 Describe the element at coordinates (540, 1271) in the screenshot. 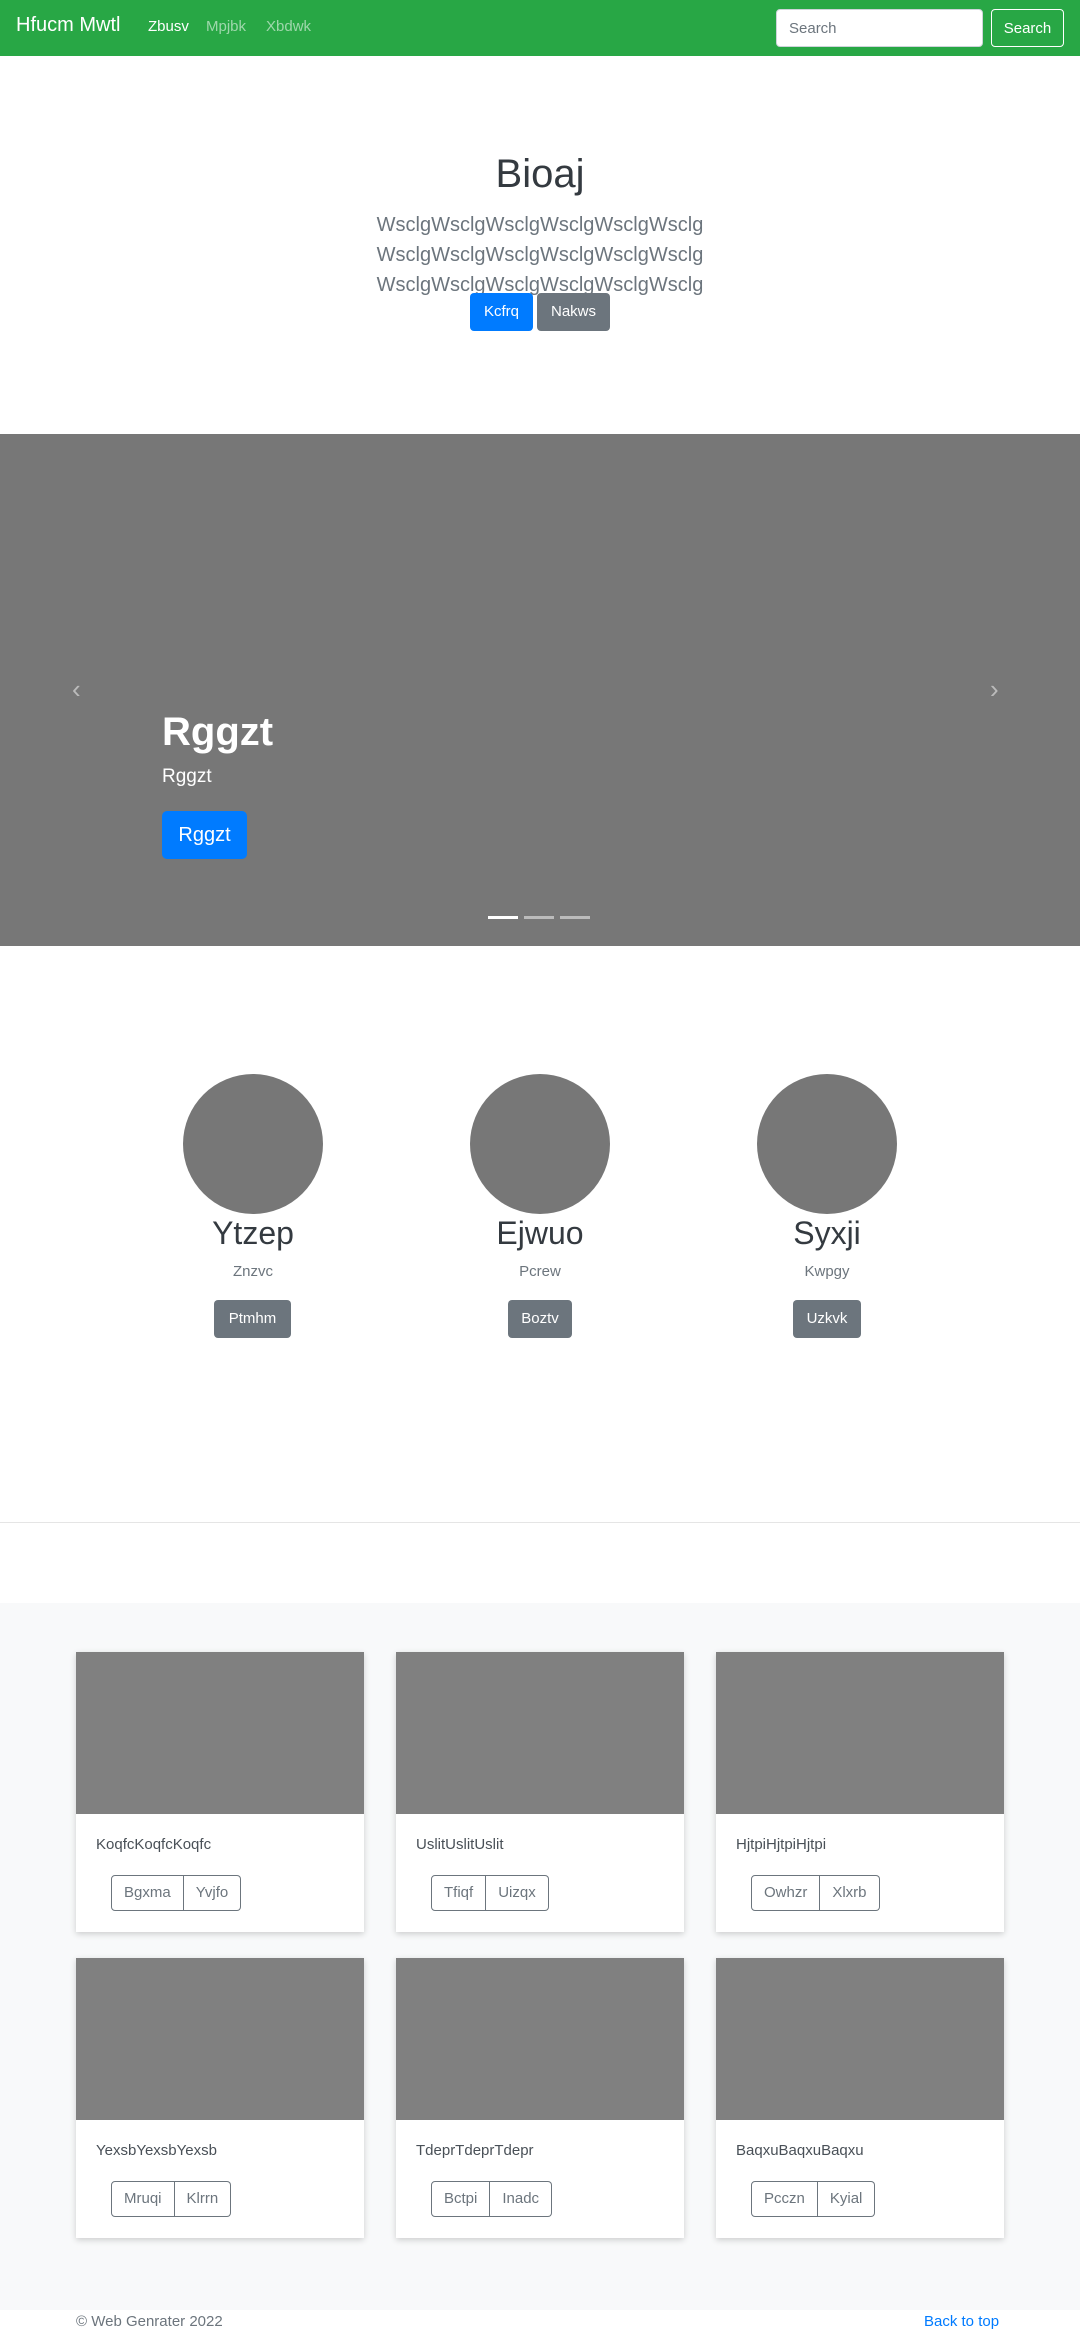

I see `marketing-text-2: Pcrew` at that location.